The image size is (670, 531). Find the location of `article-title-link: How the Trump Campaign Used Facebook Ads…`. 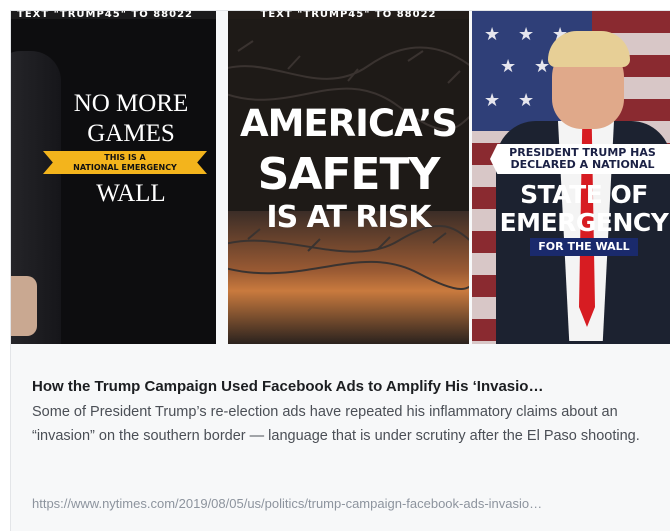

article-title-link: How the Trump Campaign Used Facebook Ads… is located at coordinates (347, 387).